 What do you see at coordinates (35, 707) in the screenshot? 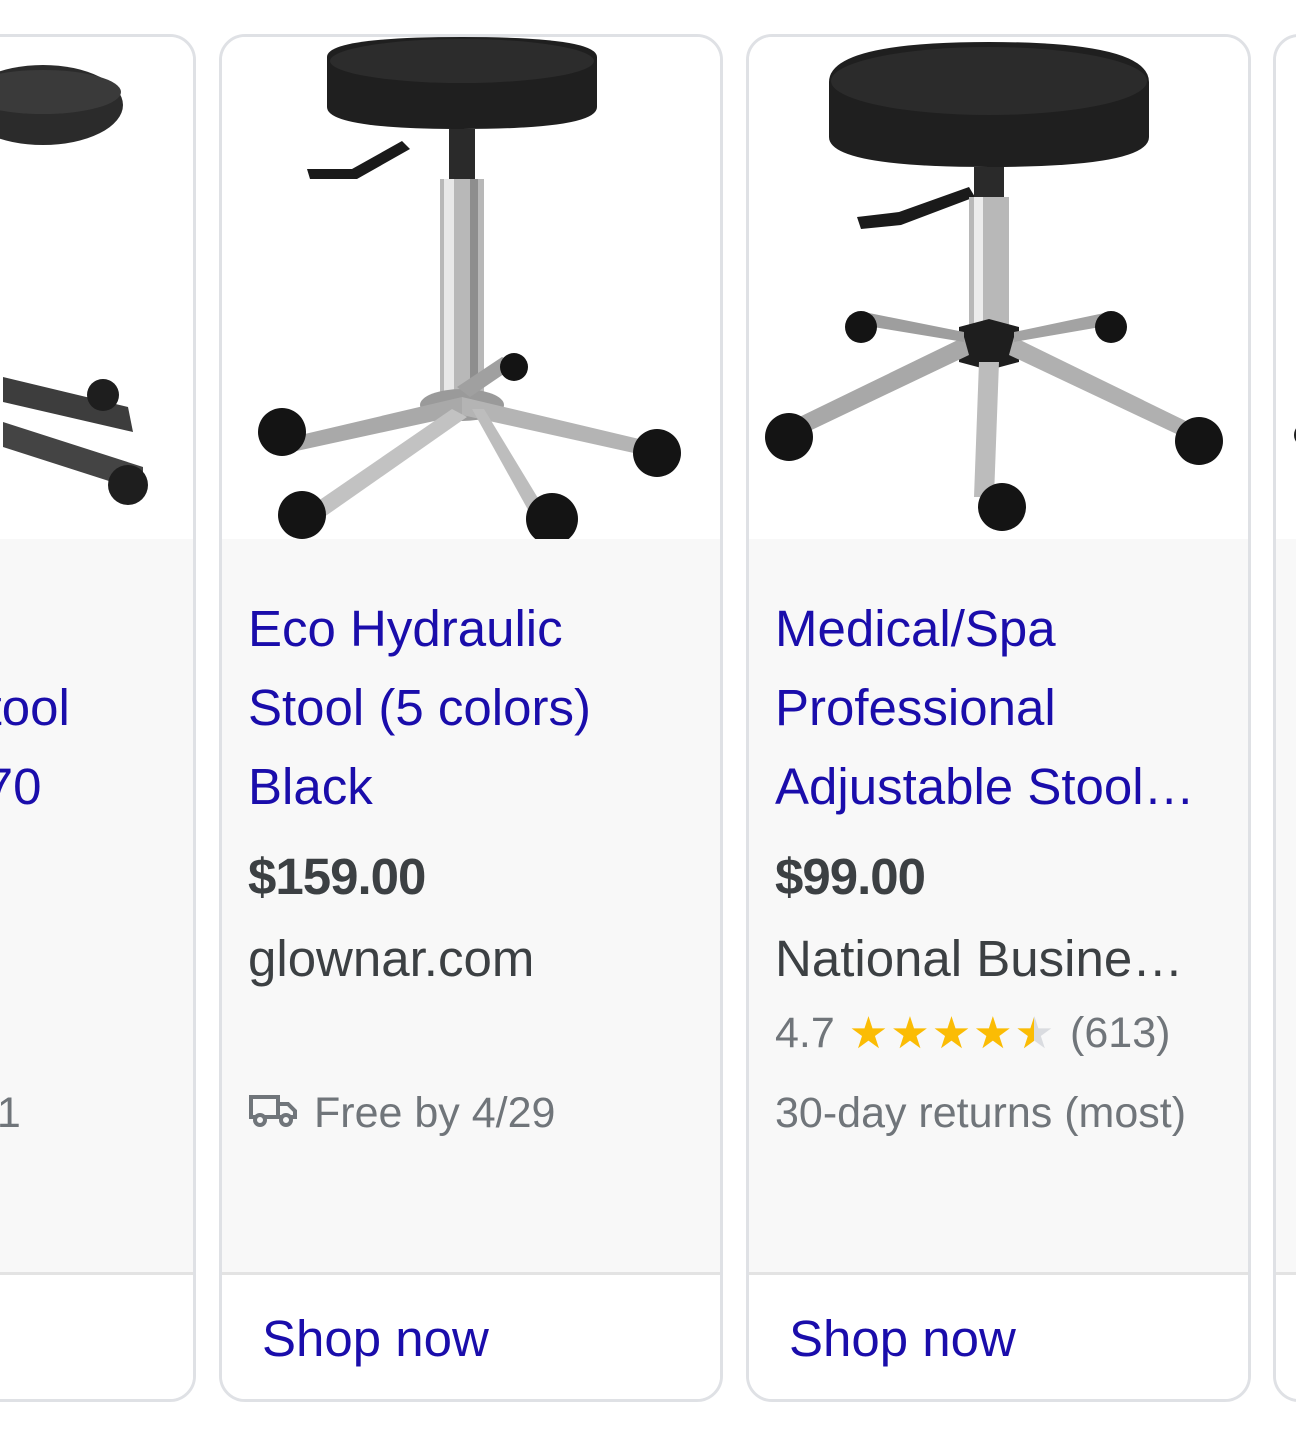
I see `title-line: o Stool` at bounding box center [35, 707].